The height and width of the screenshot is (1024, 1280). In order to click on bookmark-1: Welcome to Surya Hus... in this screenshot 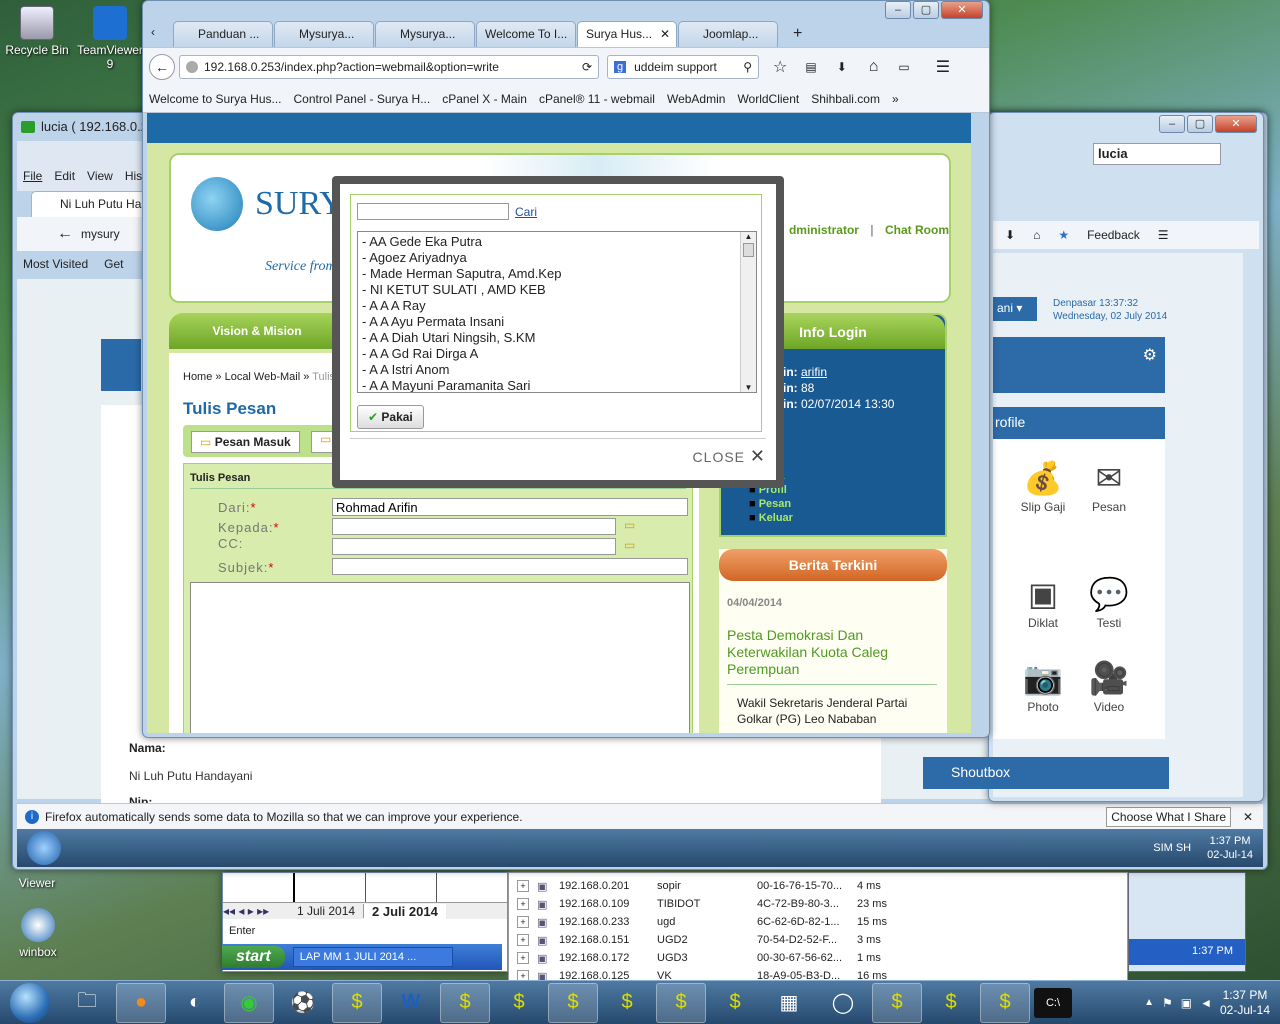, I will do `click(215, 99)`.